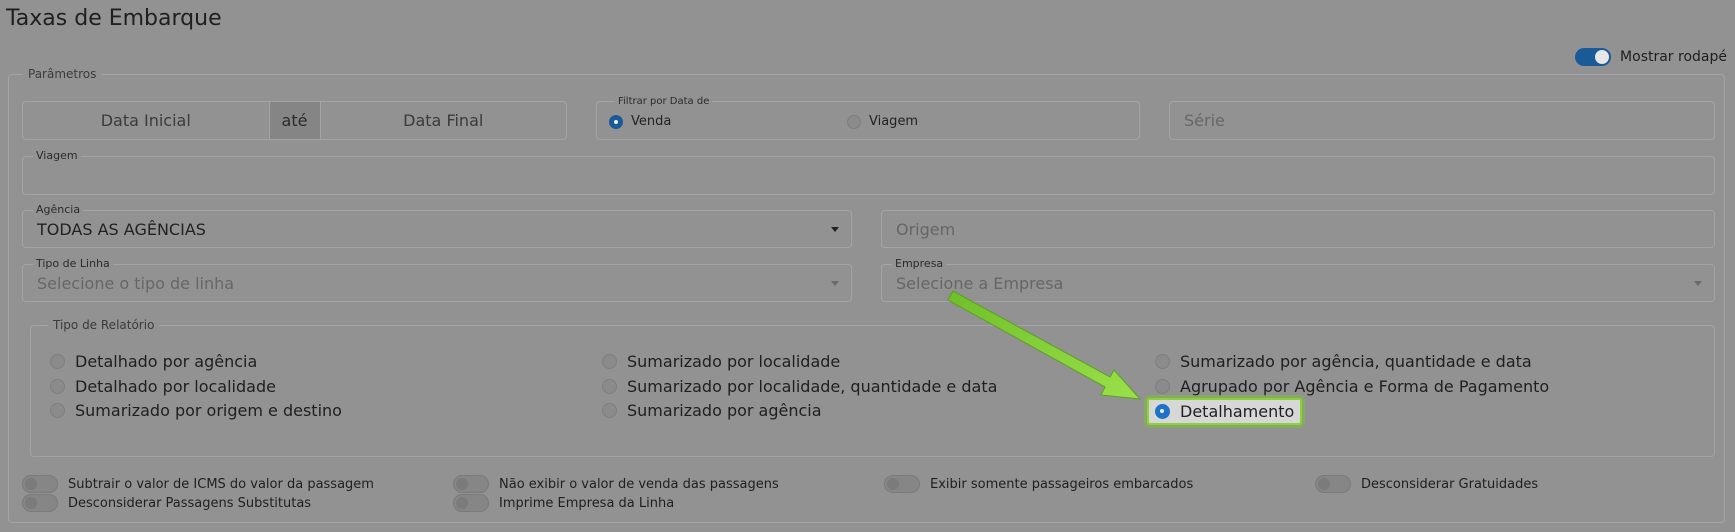  What do you see at coordinates (1298, 279) in the screenshot?
I see `empresa-select: Empresa Selecione a Empresa` at bounding box center [1298, 279].